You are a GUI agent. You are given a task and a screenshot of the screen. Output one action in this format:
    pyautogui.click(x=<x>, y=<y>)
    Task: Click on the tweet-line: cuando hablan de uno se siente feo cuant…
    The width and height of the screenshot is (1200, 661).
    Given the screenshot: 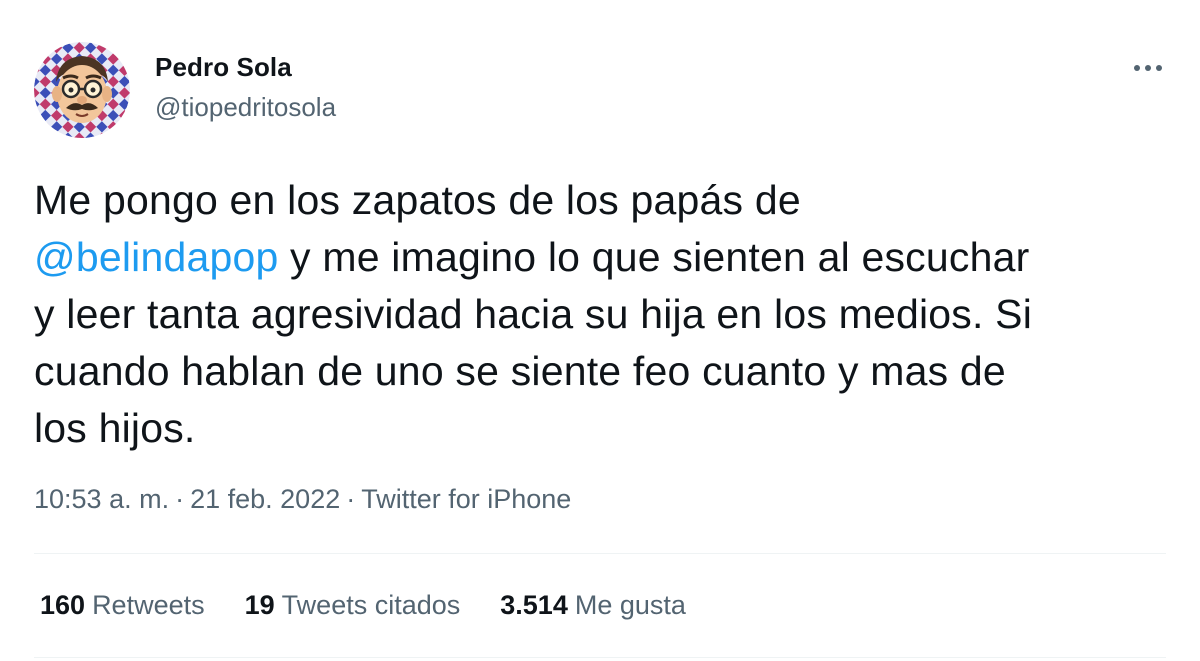 What is the action you would take?
    pyautogui.click(x=604, y=371)
    